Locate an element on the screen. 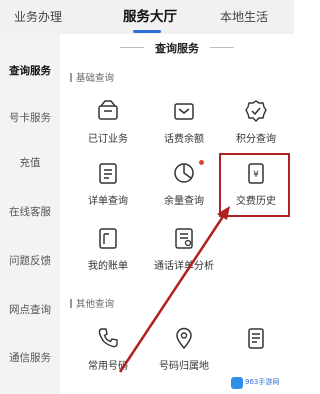  watermark-text: 963手游网 is located at coordinates (262, 382).